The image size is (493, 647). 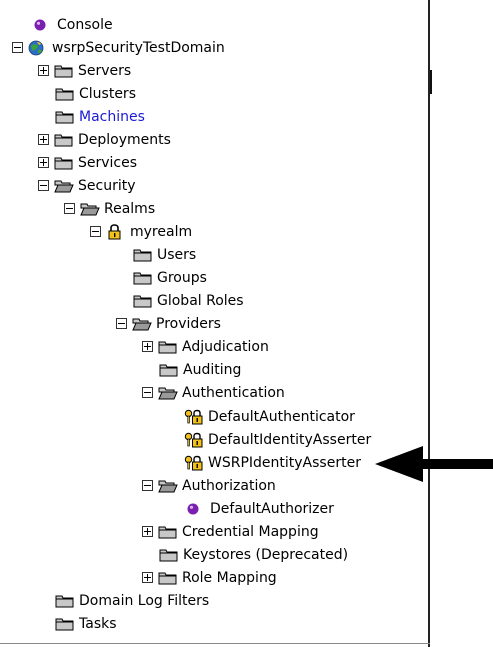 I want to click on tree-node-authorization: Authorization, so click(x=209, y=485).